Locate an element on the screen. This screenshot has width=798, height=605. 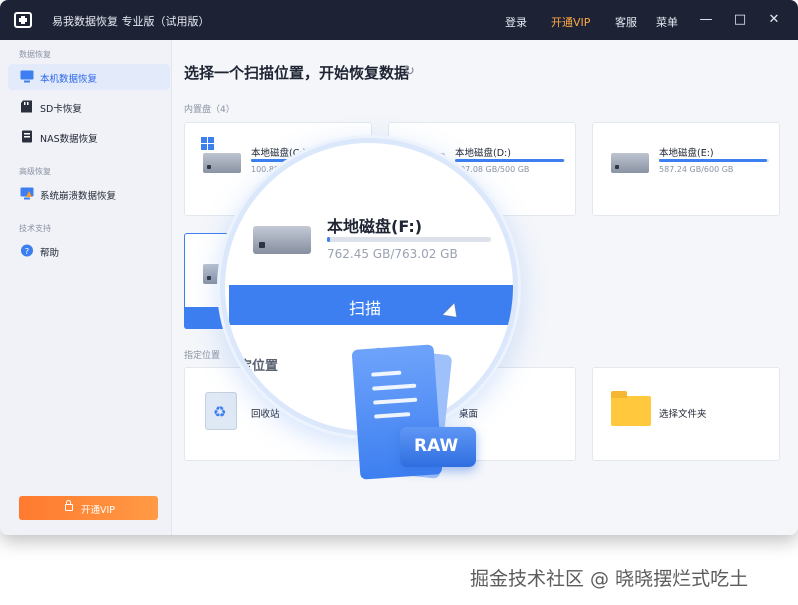
sidebar-item-label: 帮助 is located at coordinates (50, 253).